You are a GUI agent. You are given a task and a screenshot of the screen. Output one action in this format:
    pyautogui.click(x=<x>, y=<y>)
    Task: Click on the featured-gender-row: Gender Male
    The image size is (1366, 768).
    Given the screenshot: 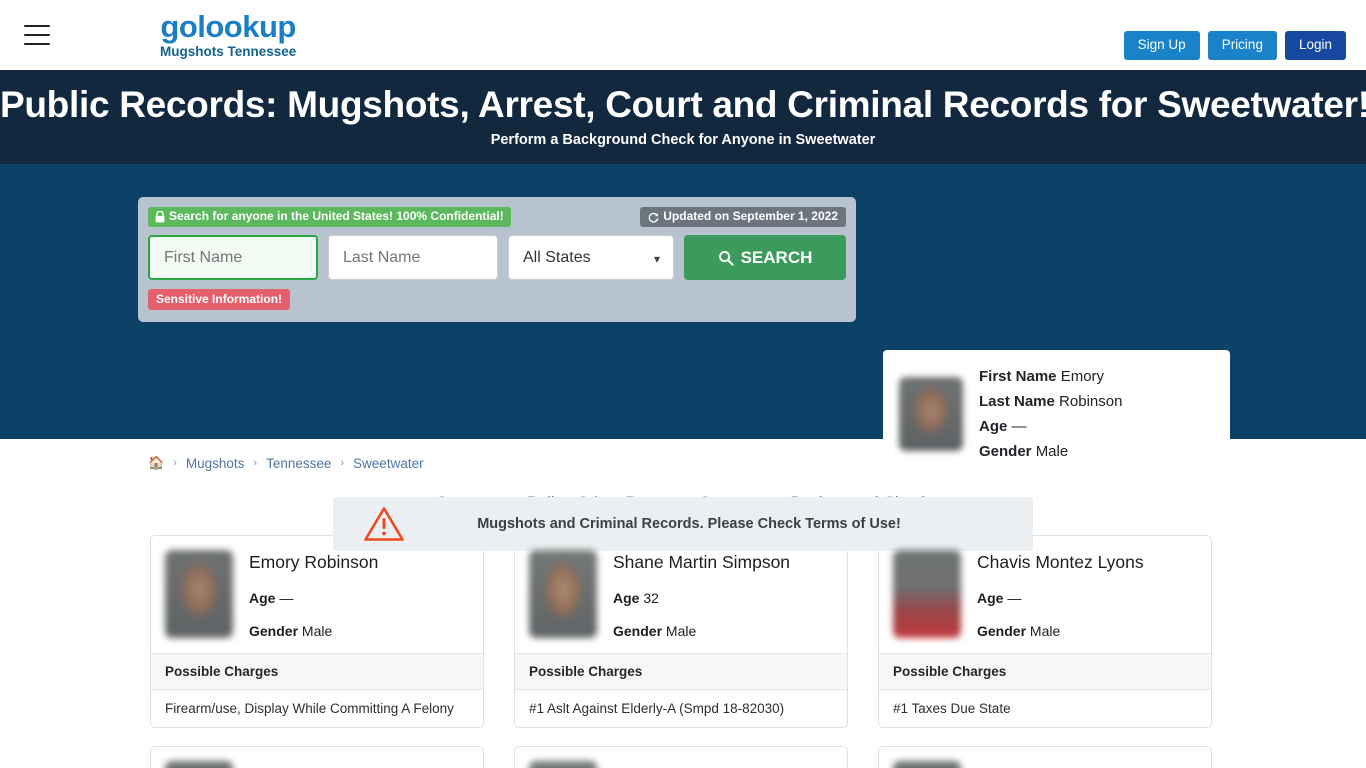 What is the action you would take?
    pyautogui.click(x=1050, y=451)
    